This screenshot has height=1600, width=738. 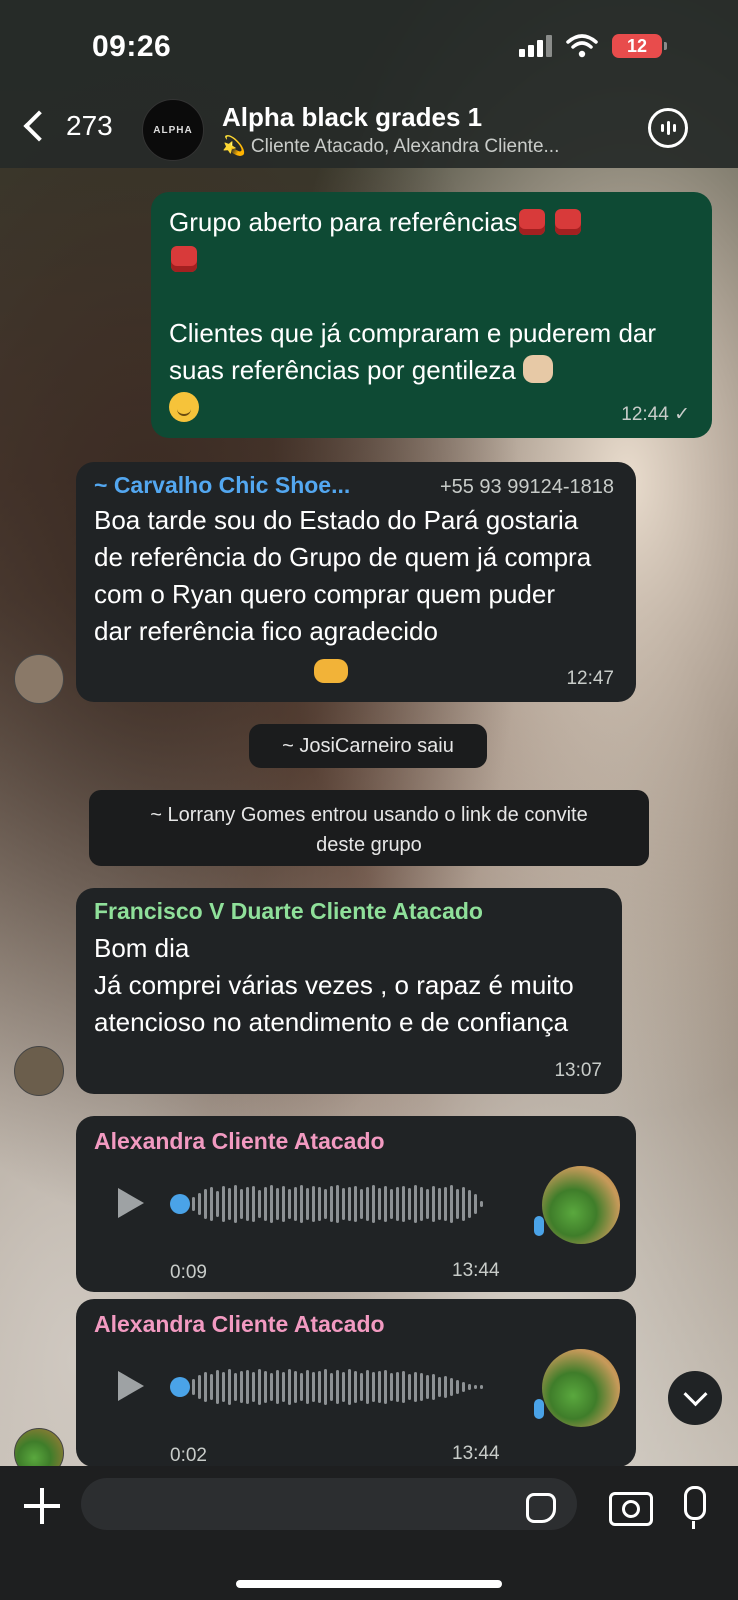 I want to click on voice-duration: 0:09, so click(x=188, y=1272).